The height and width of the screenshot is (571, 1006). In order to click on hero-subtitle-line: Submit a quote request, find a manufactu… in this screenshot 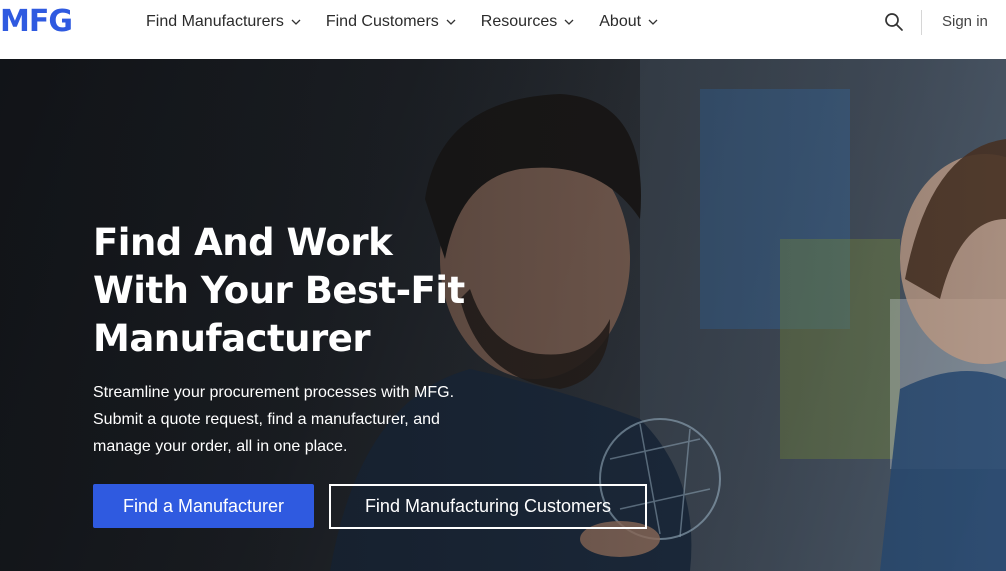, I will do `click(266, 419)`.